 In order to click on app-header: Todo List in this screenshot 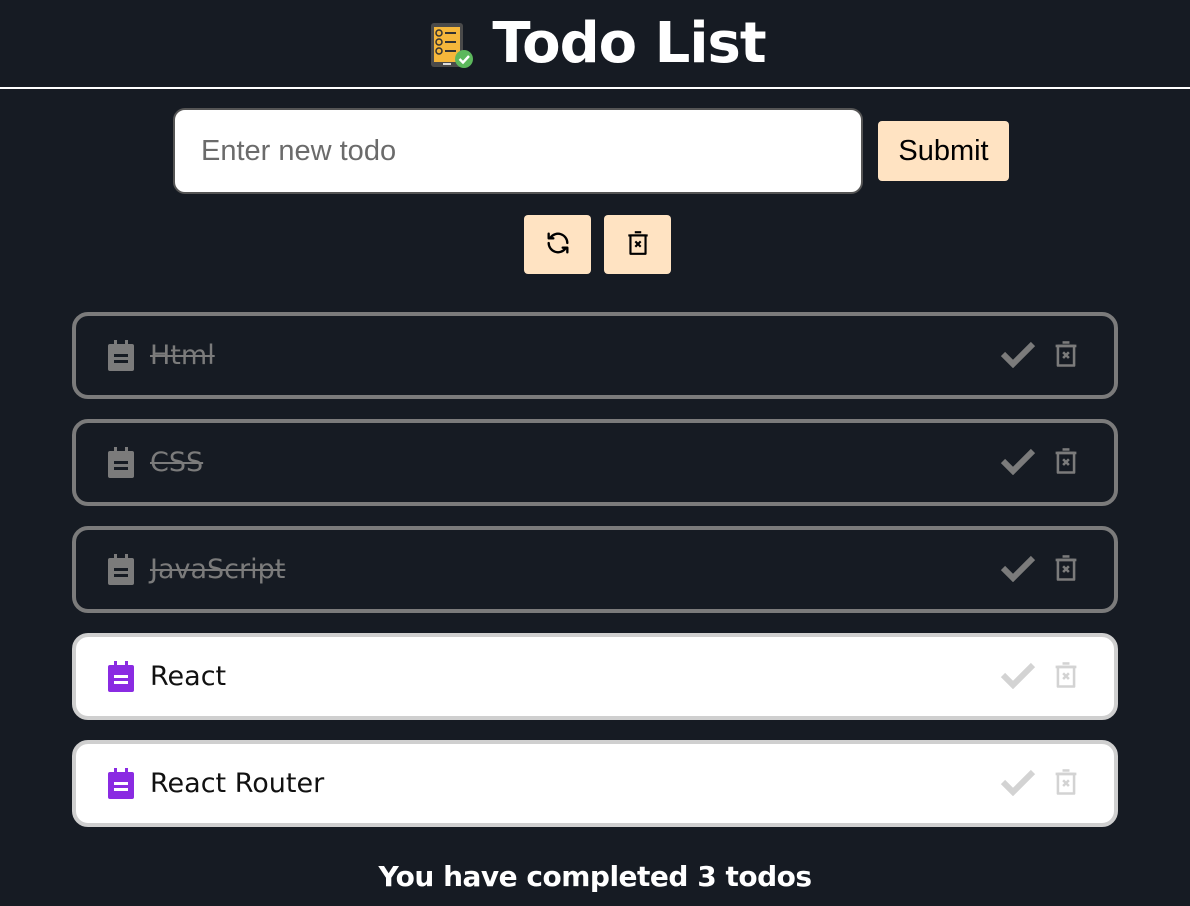, I will do `click(595, 44)`.